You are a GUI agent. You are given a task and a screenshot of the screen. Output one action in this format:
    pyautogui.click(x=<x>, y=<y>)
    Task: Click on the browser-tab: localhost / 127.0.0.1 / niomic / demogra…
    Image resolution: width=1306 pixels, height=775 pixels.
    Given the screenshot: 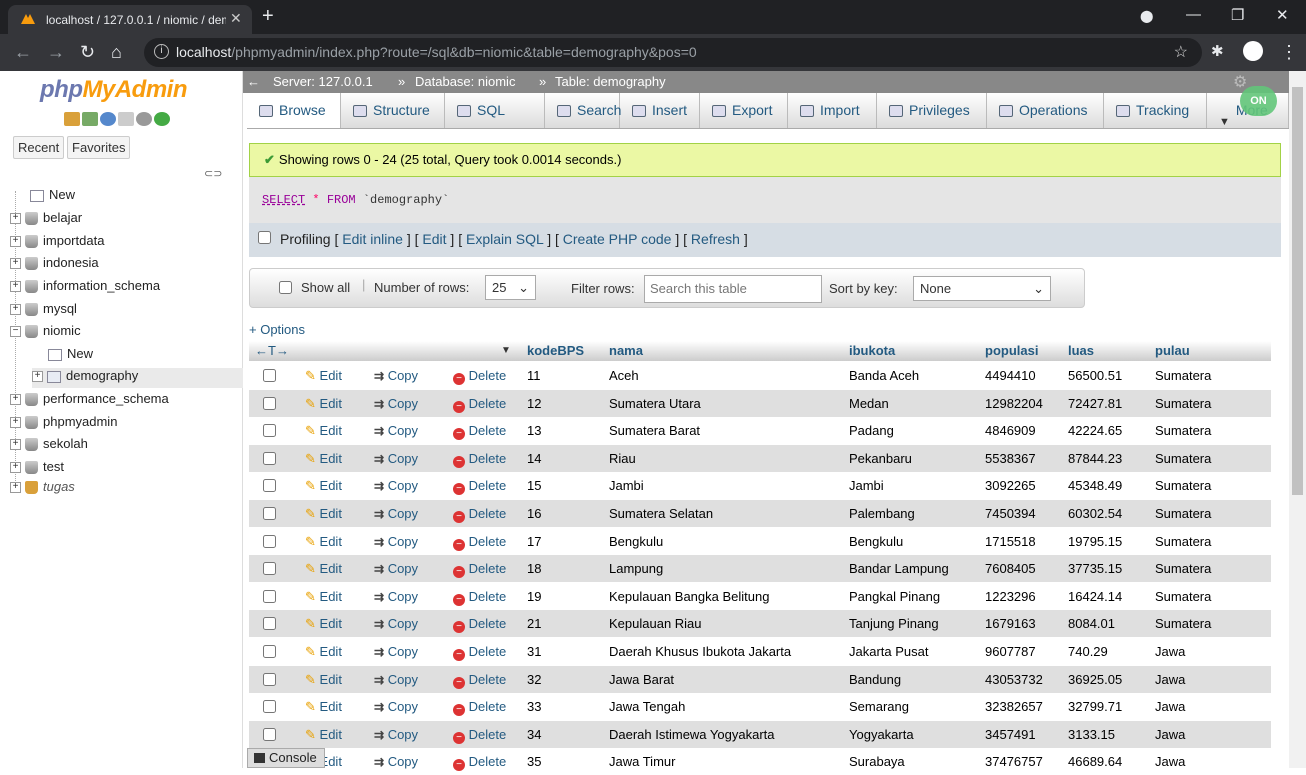 What is the action you would take?
    pyautogui.click(x=130, y=19)
    